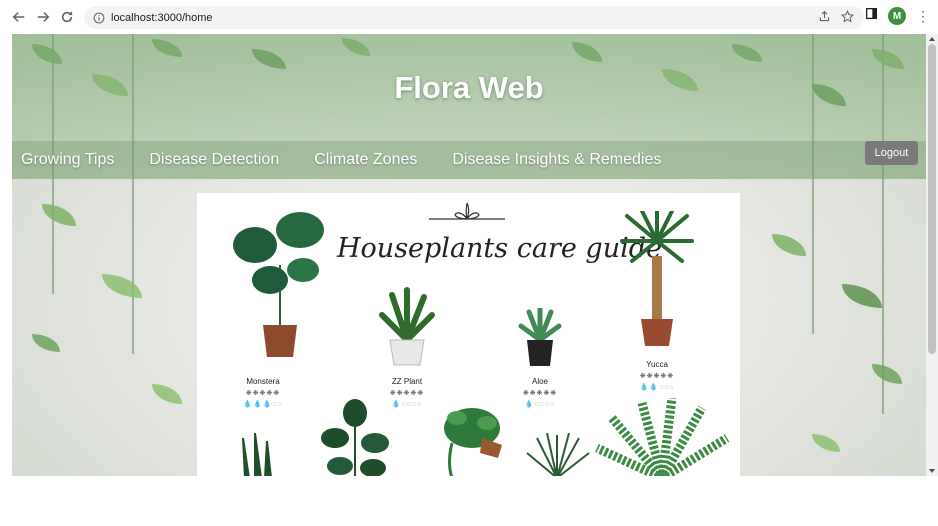  Describe the element at coordinates (162, 18) in the screenshot. I see `url-text: localhost:3000/home` at that location.